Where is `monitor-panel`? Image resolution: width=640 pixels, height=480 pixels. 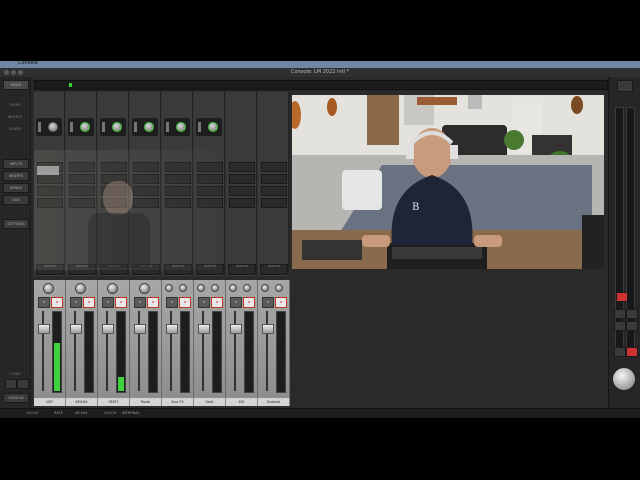
monitor-panel is located at coordinates (624, 242).